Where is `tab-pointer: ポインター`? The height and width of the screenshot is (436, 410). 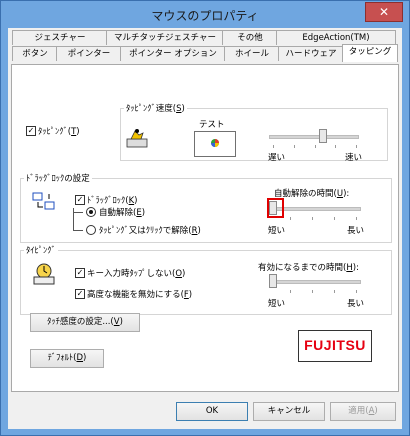
tab-pointer: ポインター is located at coordinates (89, 53).